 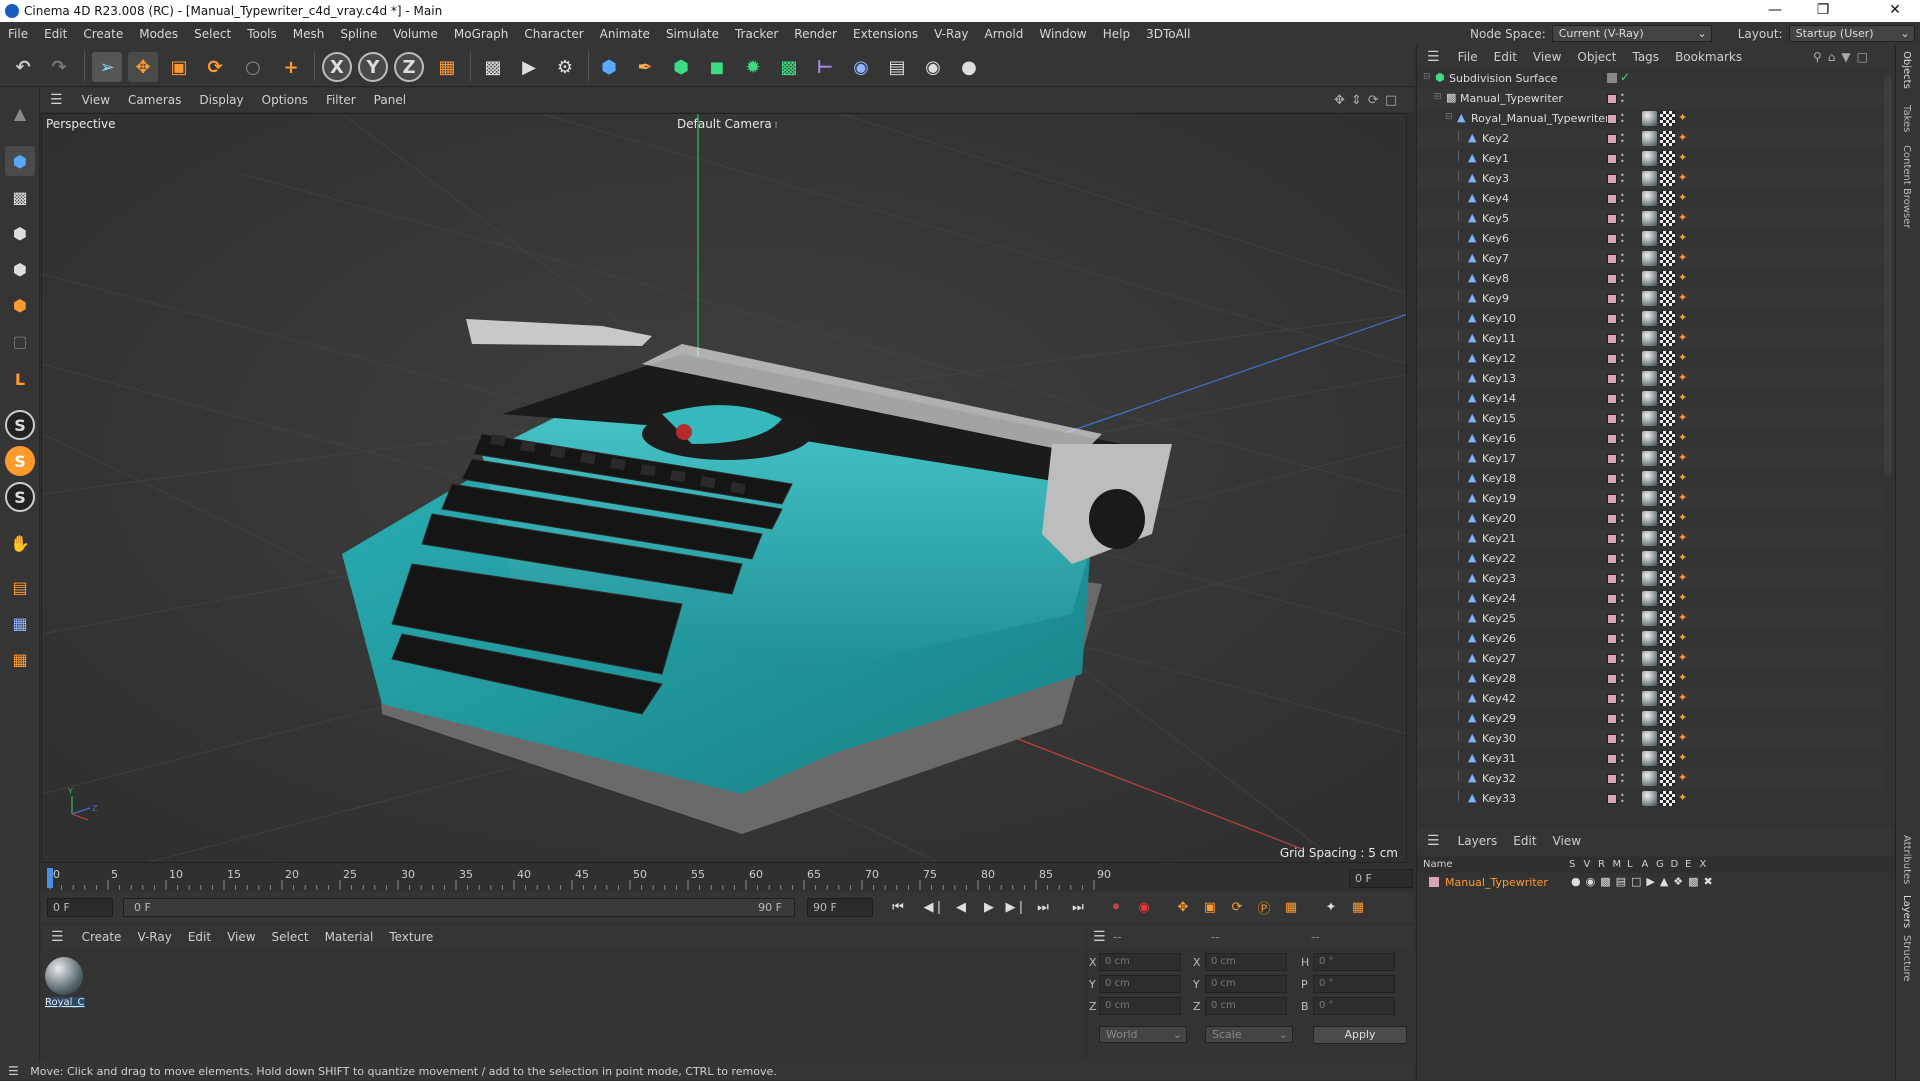 I want to click on render-picture-viewer-icon: ▶, so click(x=529, y=67).